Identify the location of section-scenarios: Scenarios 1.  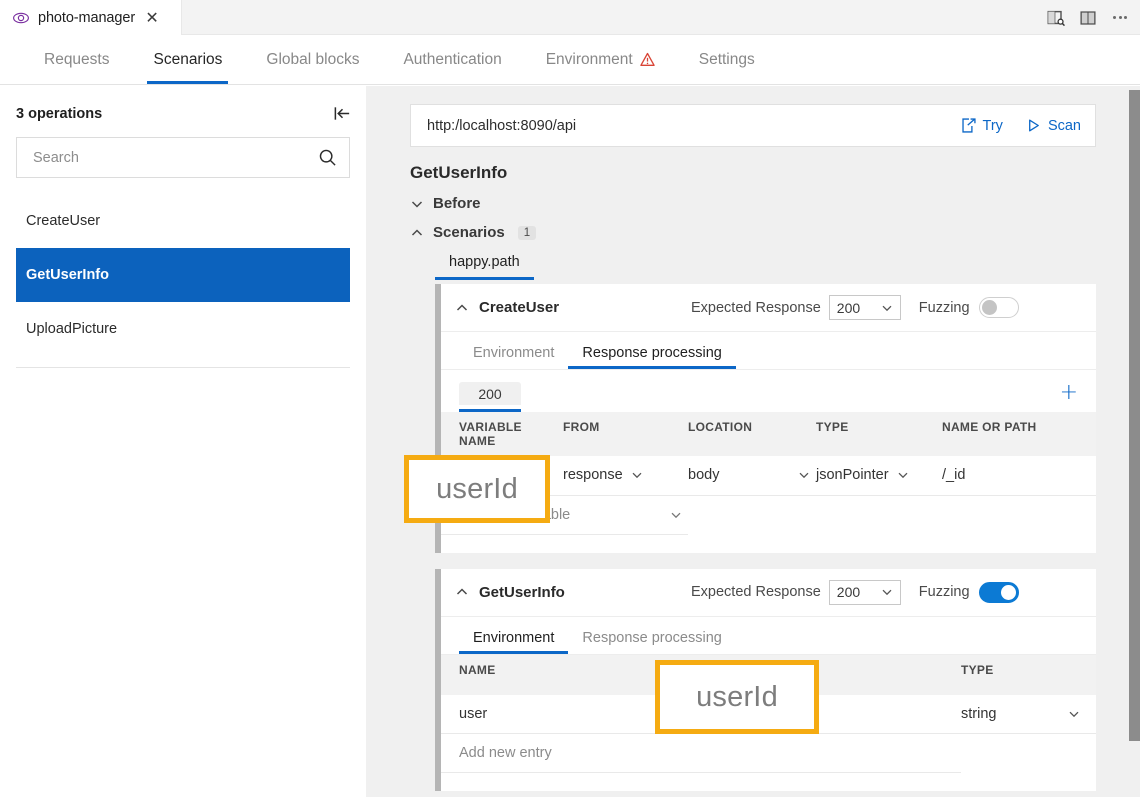
(764, 232).